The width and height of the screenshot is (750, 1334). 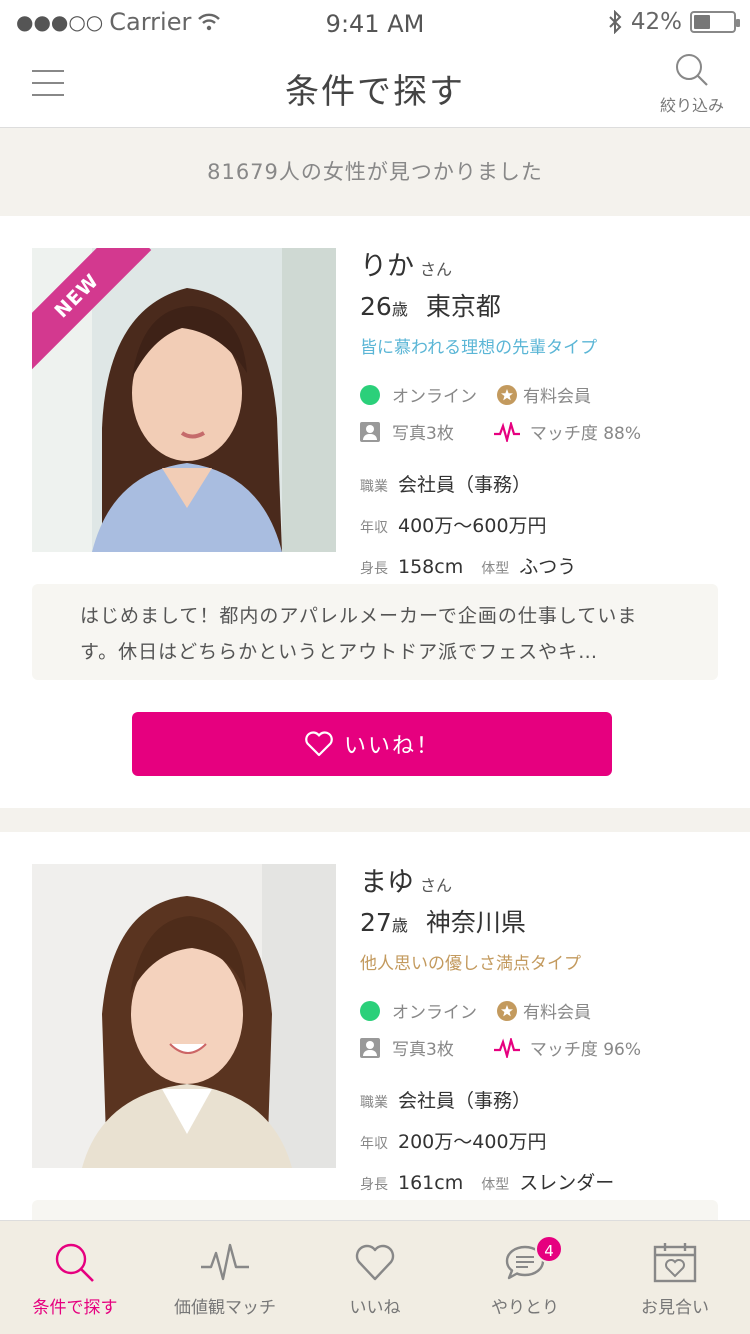 What do you see at coordinates (472, 526) in the screenshot?
I see `income-value: 400万〜600万円` at bounding box center [472, 526].